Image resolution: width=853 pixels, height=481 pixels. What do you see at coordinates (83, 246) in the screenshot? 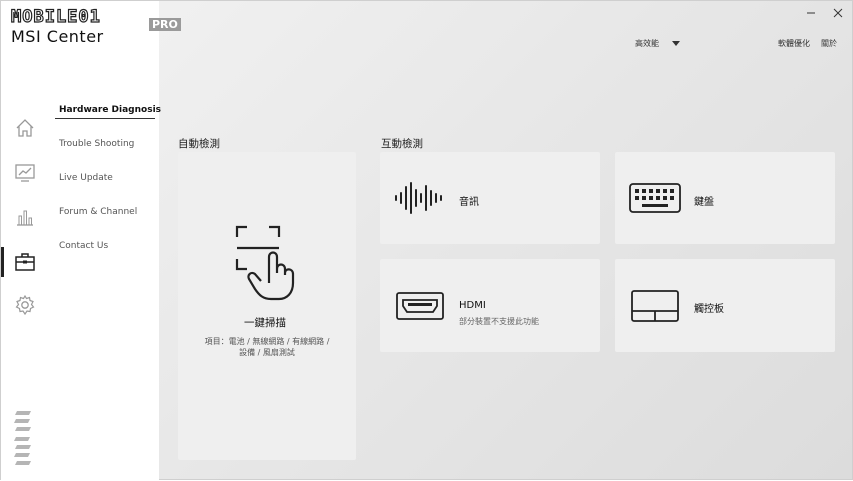
I see `nav-item-contact-us: Contact Us` at bounding box center [83, 246].